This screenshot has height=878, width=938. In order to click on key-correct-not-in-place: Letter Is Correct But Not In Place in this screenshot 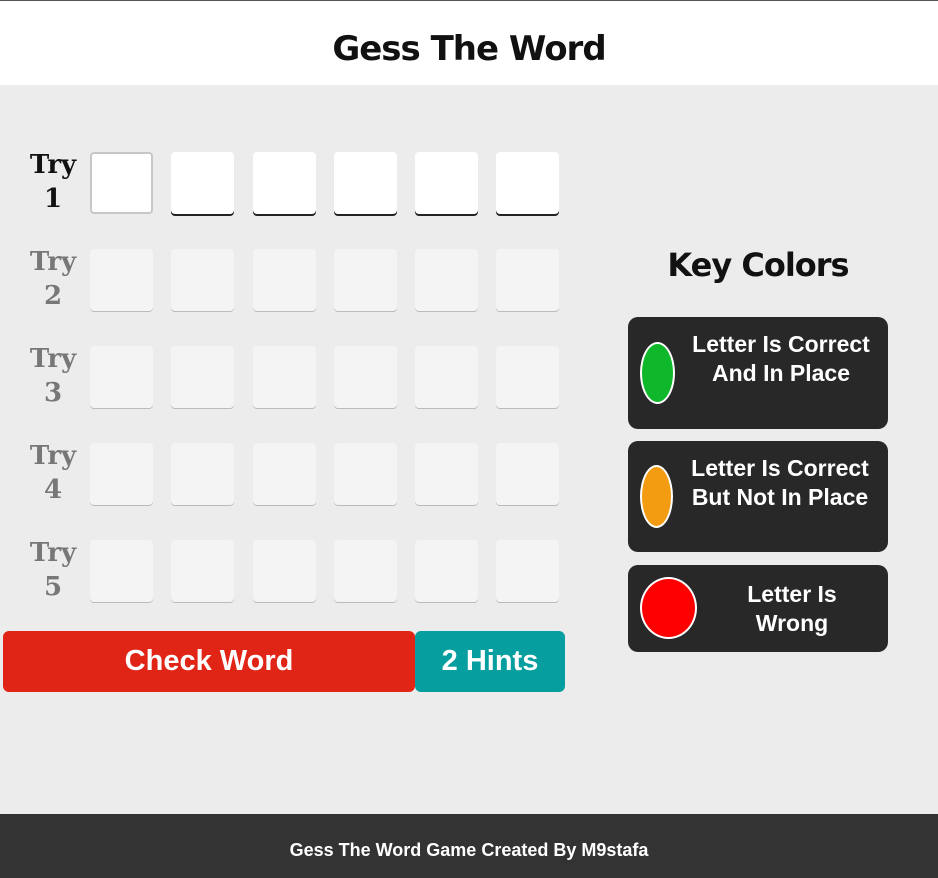, I will do `click(758, 496)`.